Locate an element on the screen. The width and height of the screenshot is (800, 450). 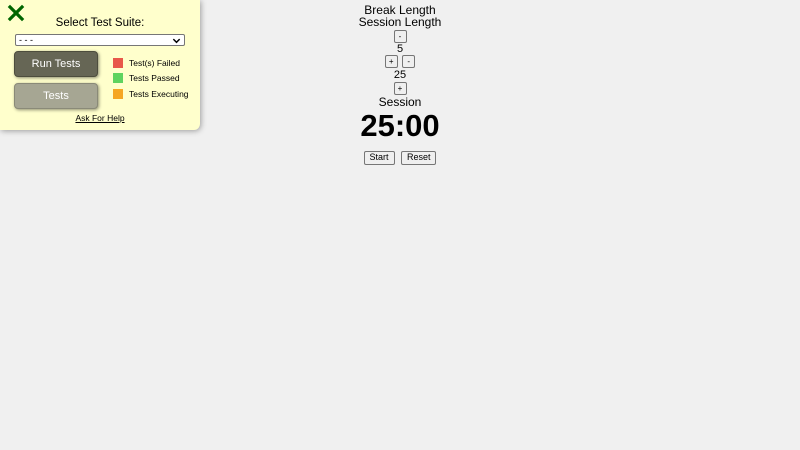
break-increment-button: + is located at coordinates (391, 61).